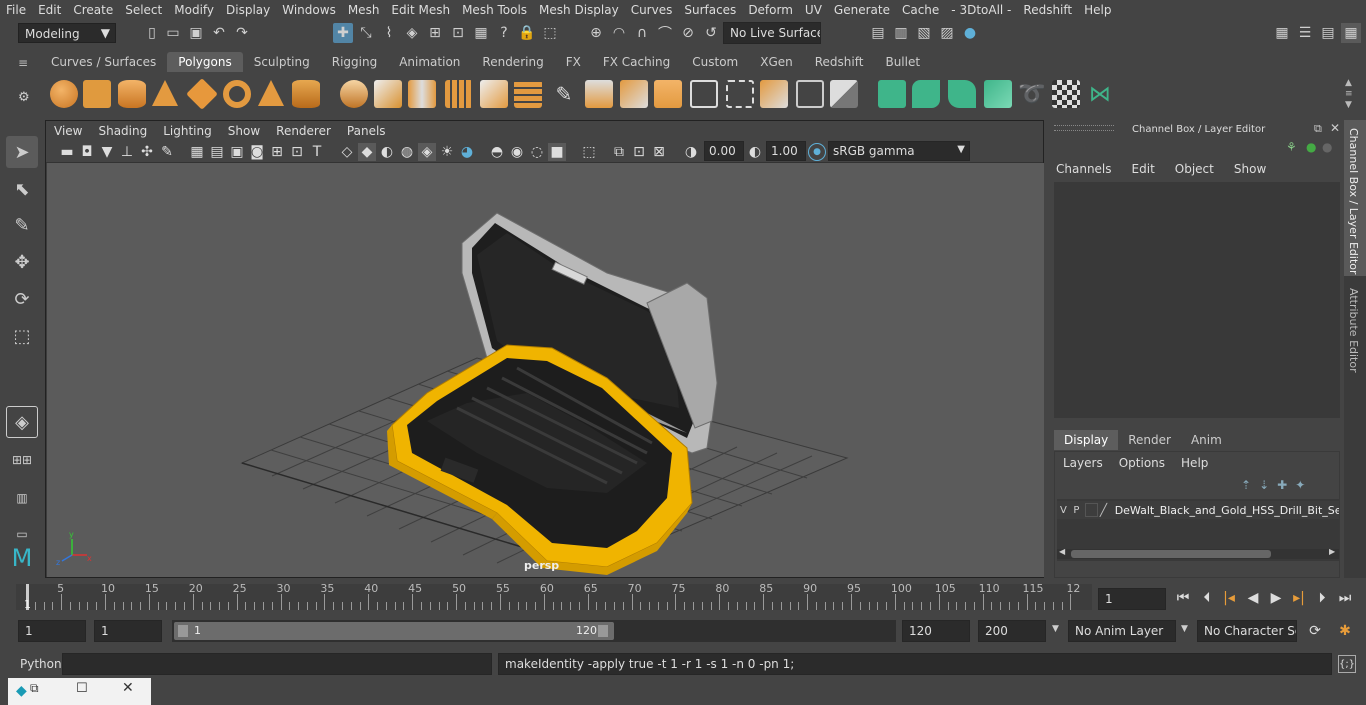 This screenshot has height=705, width=1366. Describe the element at coordinates (1335, 128) in the screenshot. I see `close-icon: ✕` at that location.